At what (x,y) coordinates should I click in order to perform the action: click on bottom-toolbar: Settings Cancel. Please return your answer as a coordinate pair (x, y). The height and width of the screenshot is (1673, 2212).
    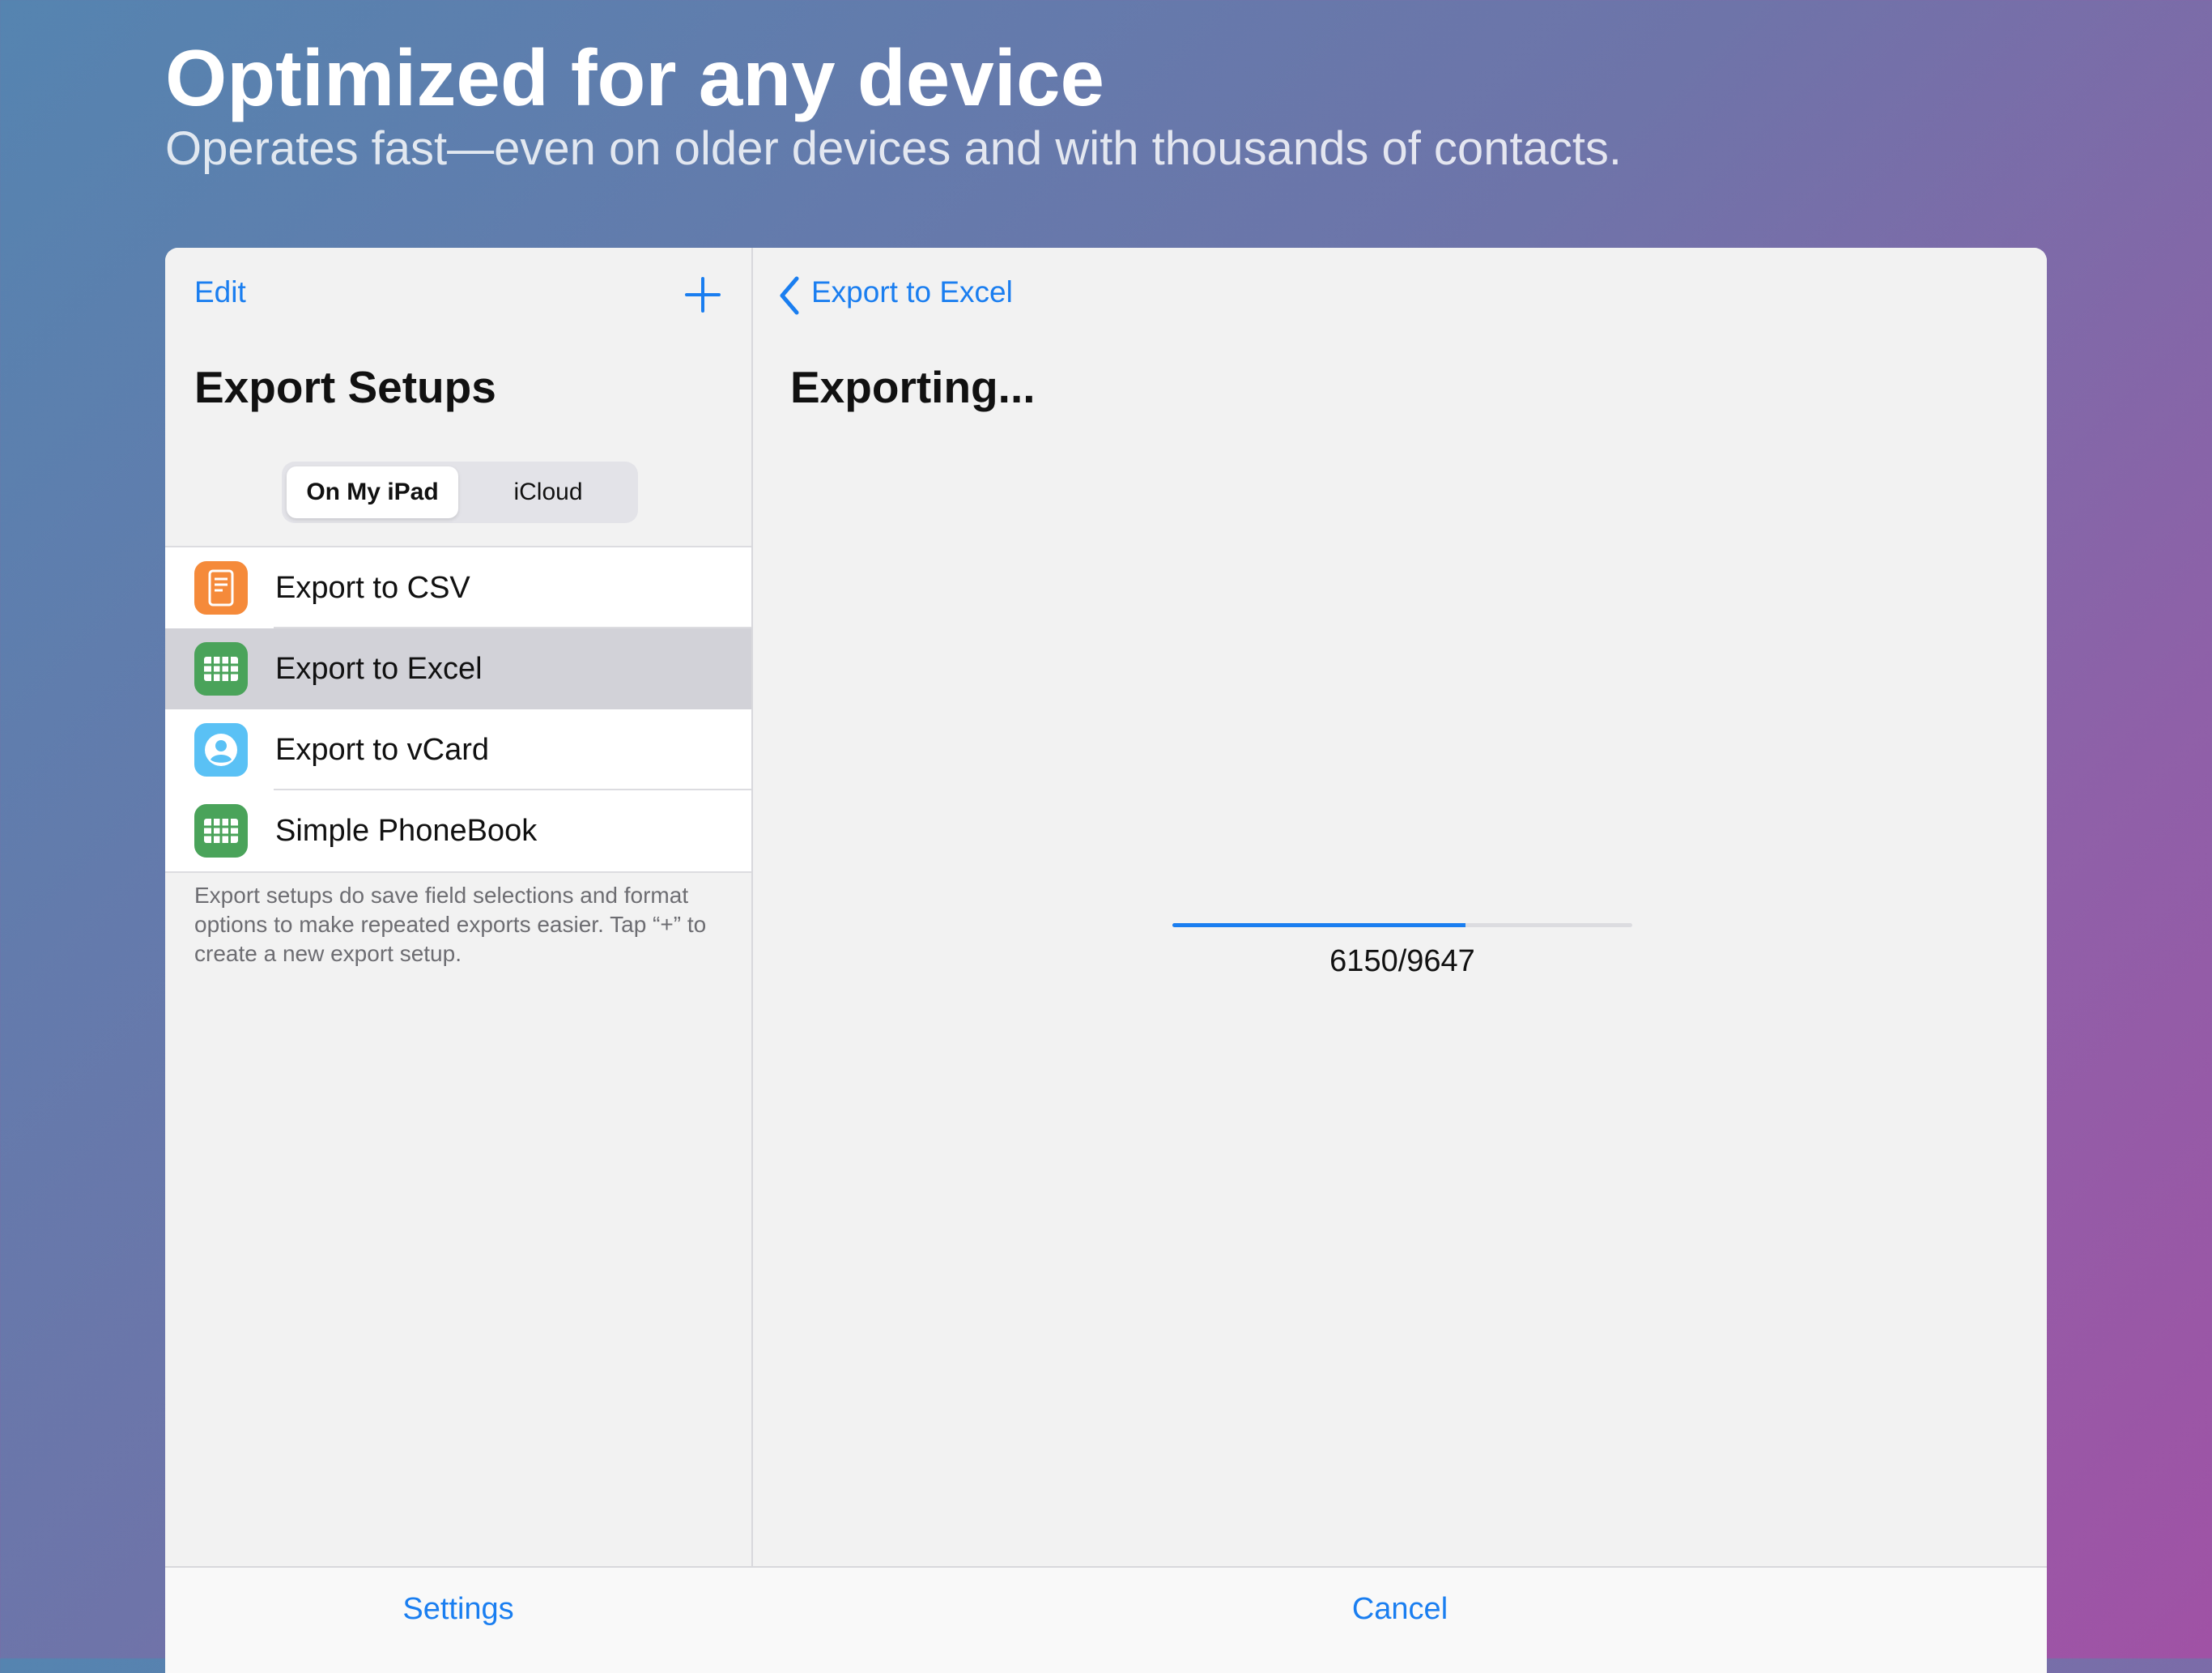
    Looking at the image, I should click on (1106, 1620).